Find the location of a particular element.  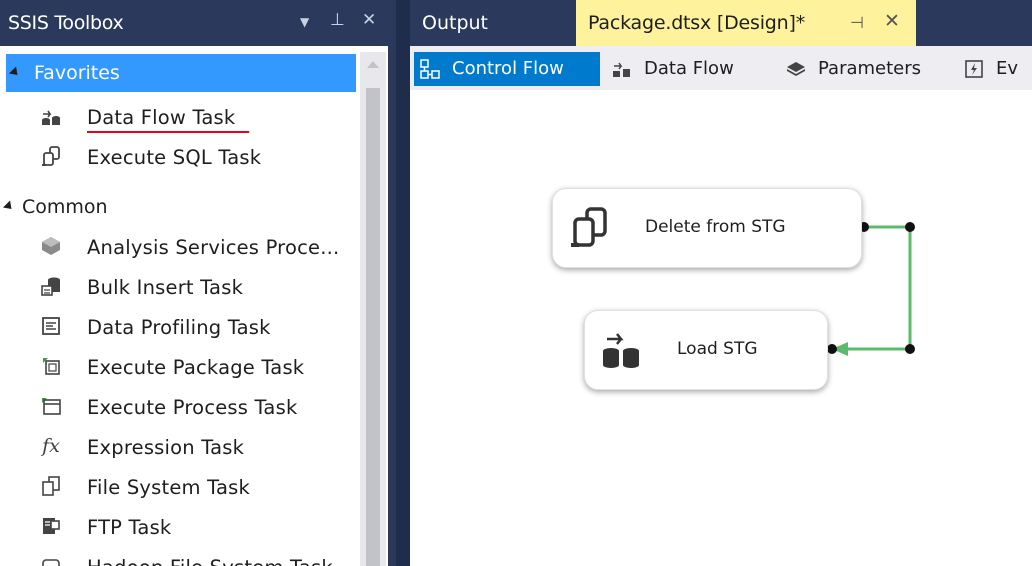

group-common: Common is located at coordinates (178, 207).